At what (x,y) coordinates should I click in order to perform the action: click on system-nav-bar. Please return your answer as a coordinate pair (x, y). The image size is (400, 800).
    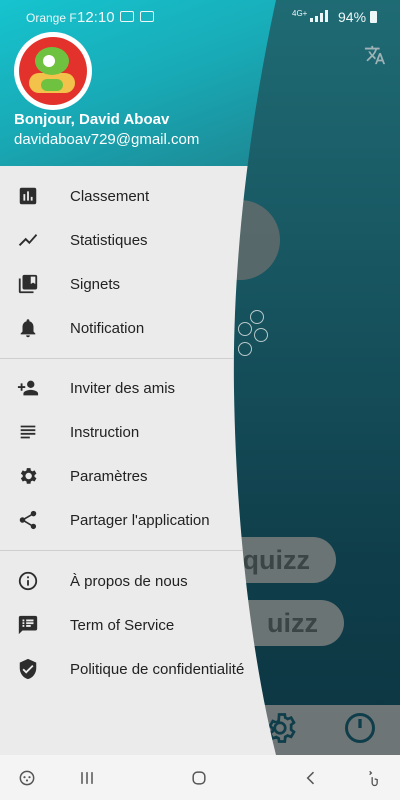
    Looking at the image, I should click on (200, 777).